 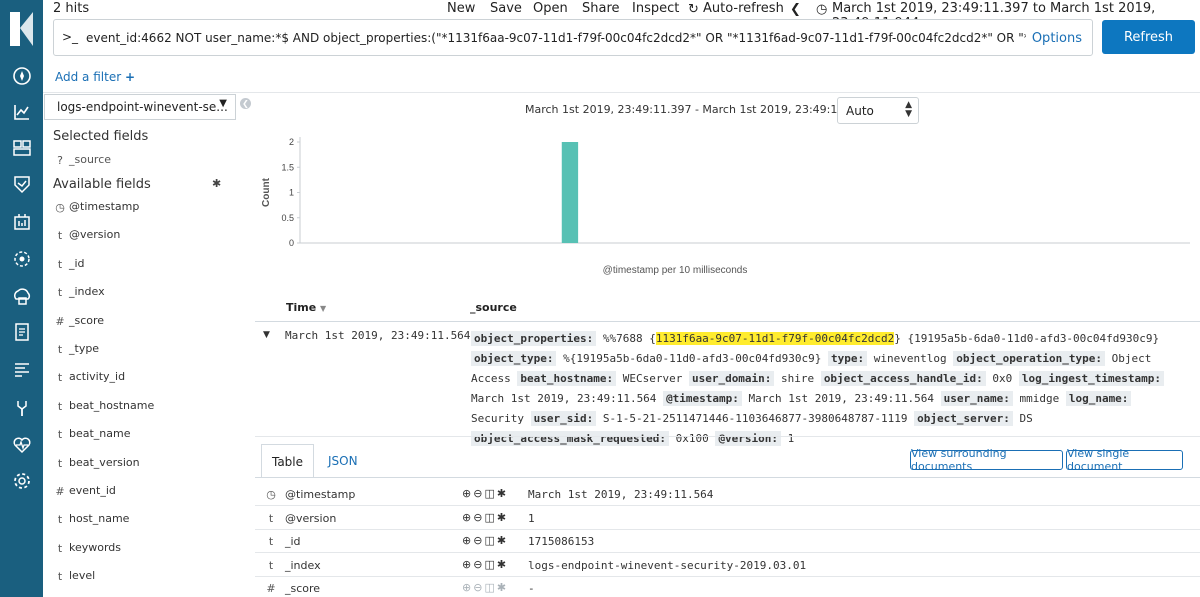 What do you see at coordinates (903, 378) in the screenshot?
I see `source-key: object_access_handle_id:` at bounding box center [903, 378].